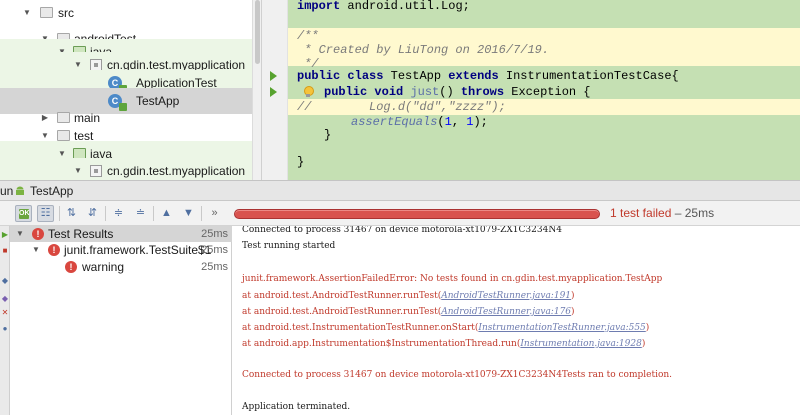  Describe the element at coordinates (580, 344) in the screenshot. I see `source-link: Instrumentation.java:1928` at that location.